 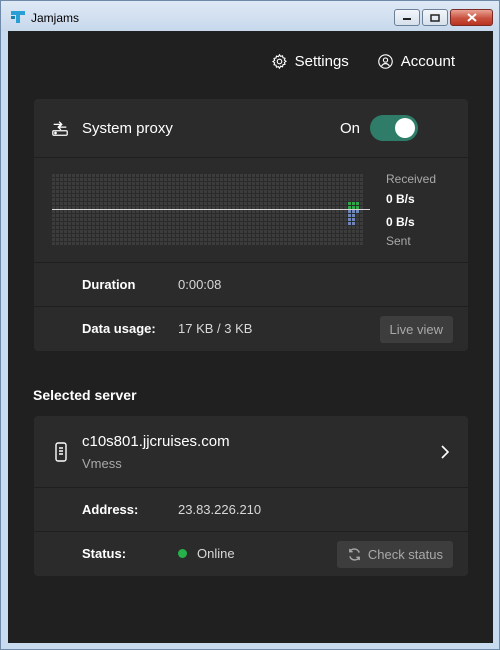 I want to click on close-button, so click(x=471, y=17).